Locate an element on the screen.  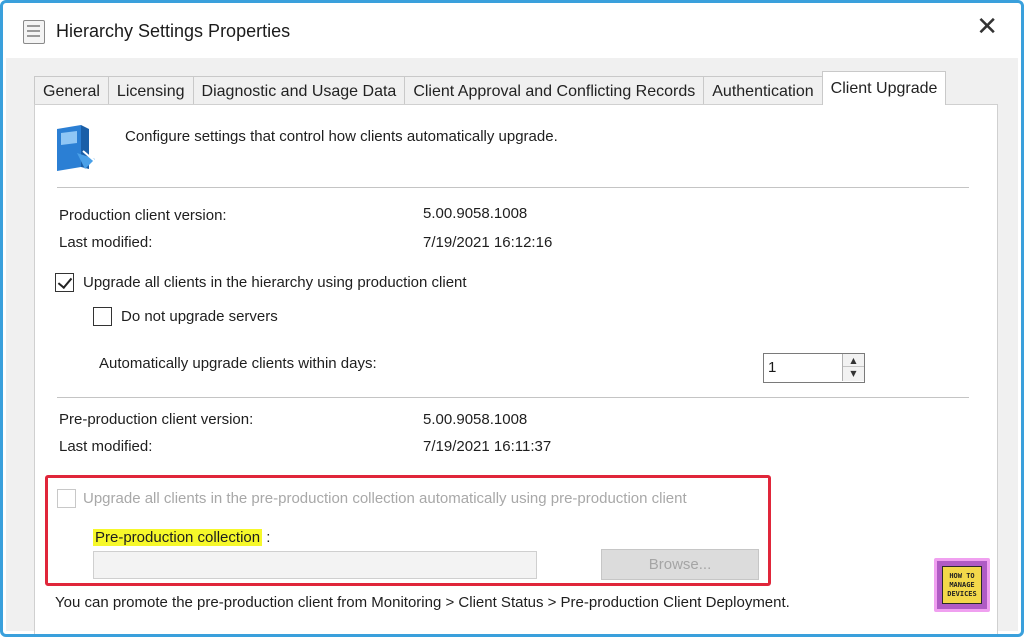
logo-text: HOW TO MANAGE DEVICES is located at coordinates (962, 585).